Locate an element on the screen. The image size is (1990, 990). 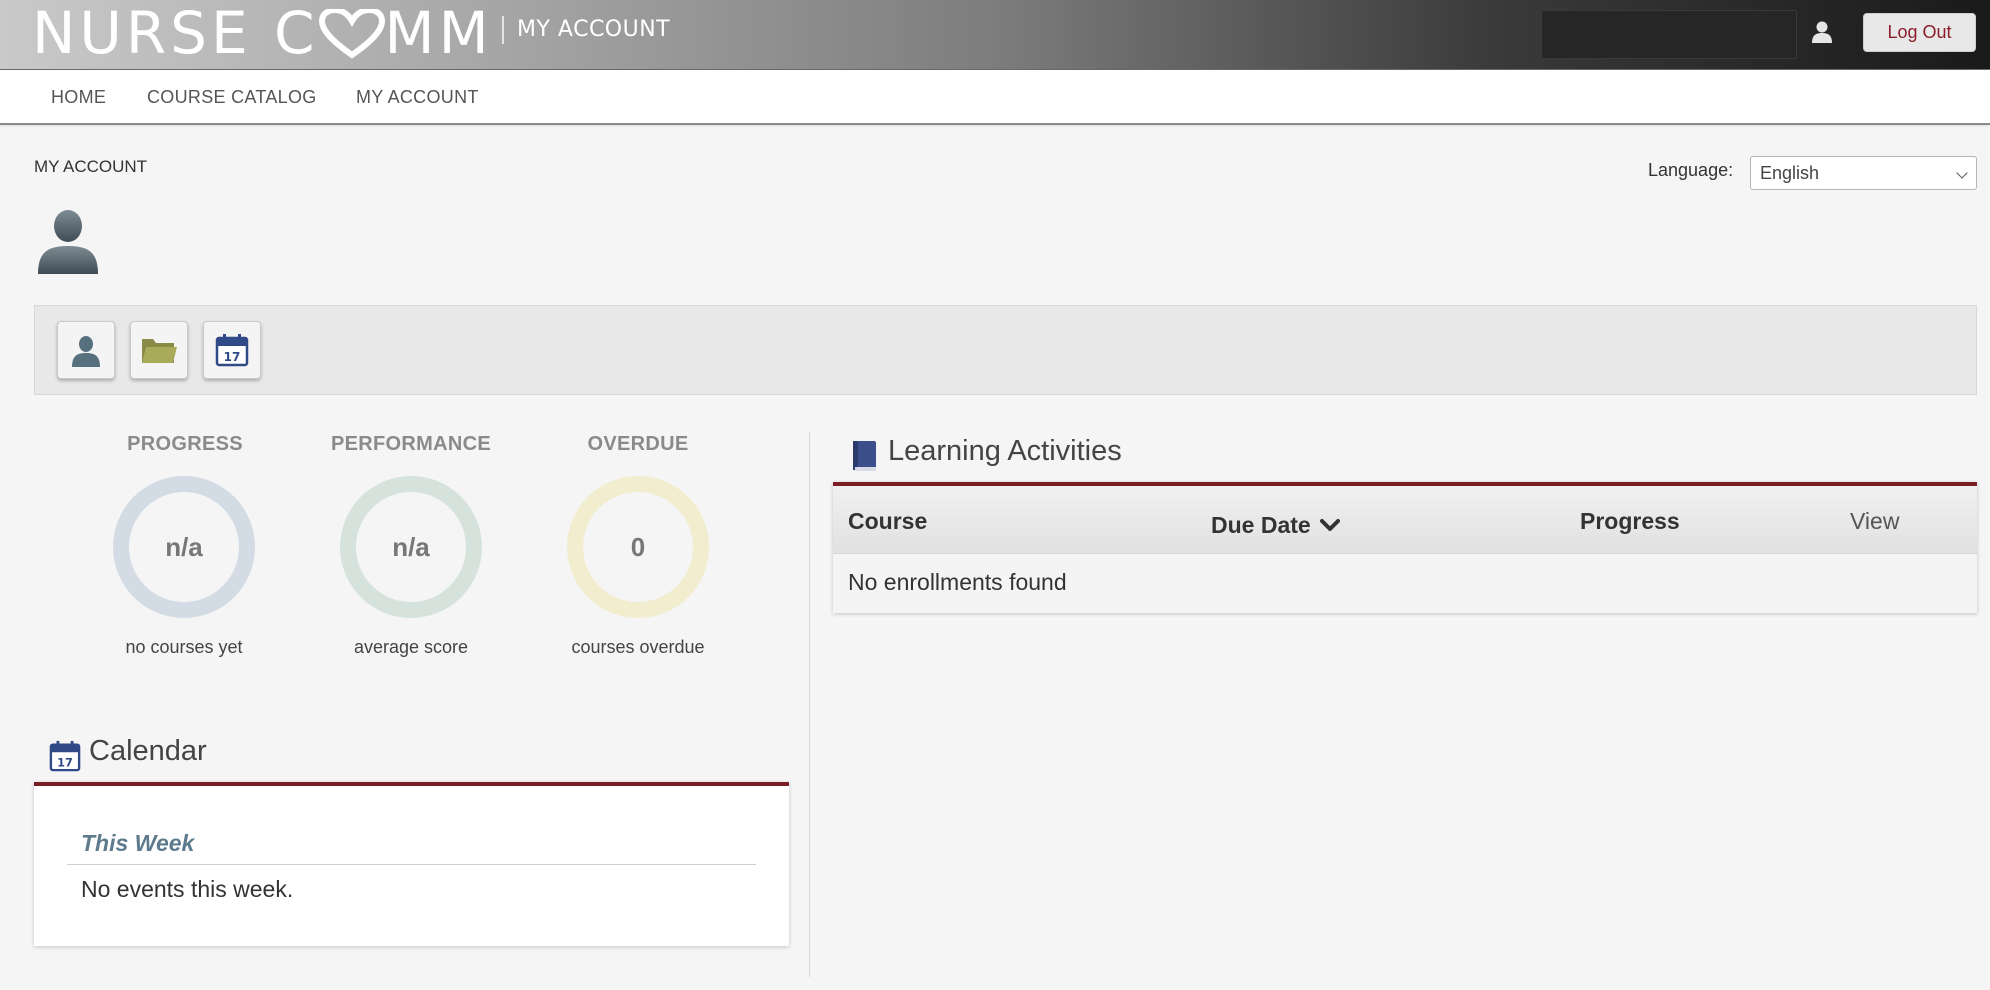
calendar-empty-text: No events this week. is located at coordinates (187, 889).